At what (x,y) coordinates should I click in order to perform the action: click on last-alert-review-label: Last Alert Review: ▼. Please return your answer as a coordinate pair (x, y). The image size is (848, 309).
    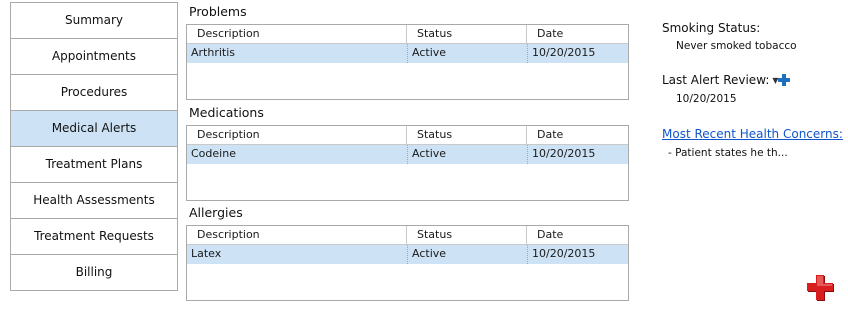
    Looking at the image, I should click on (720, 80).